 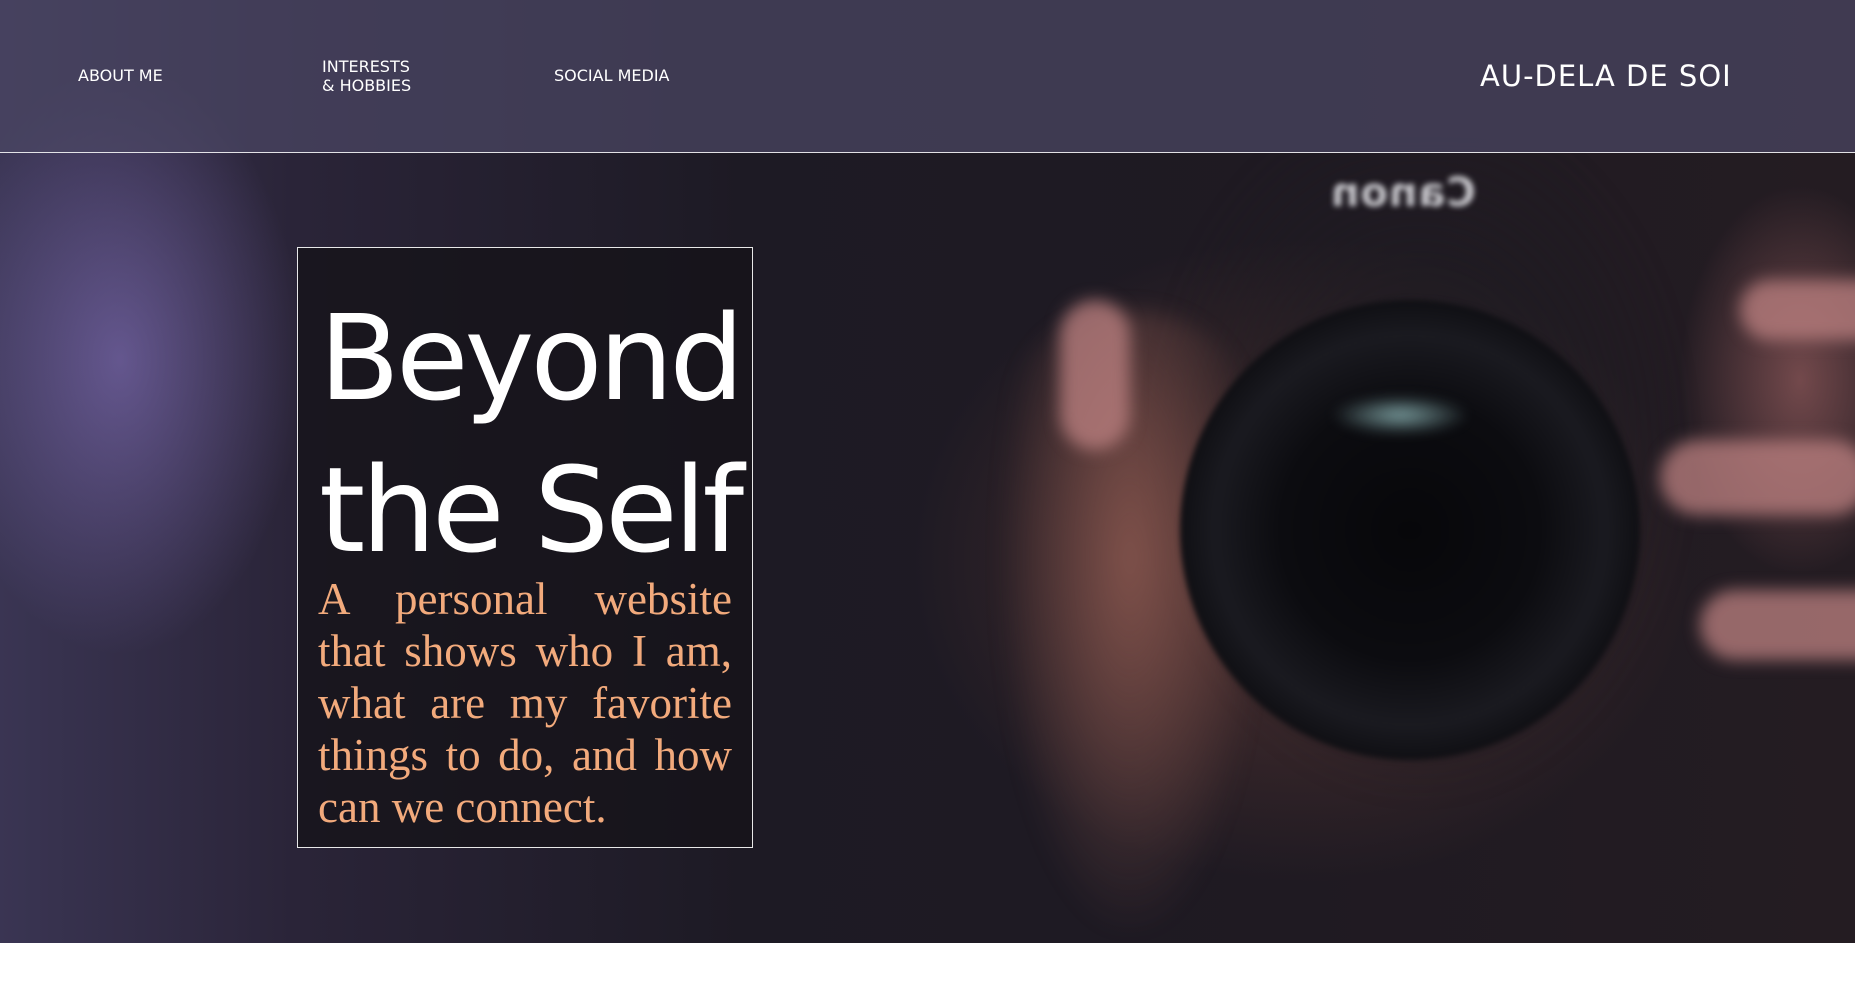 I want to click on hero-title: Beyond the Self, so click(x=534, y=434).